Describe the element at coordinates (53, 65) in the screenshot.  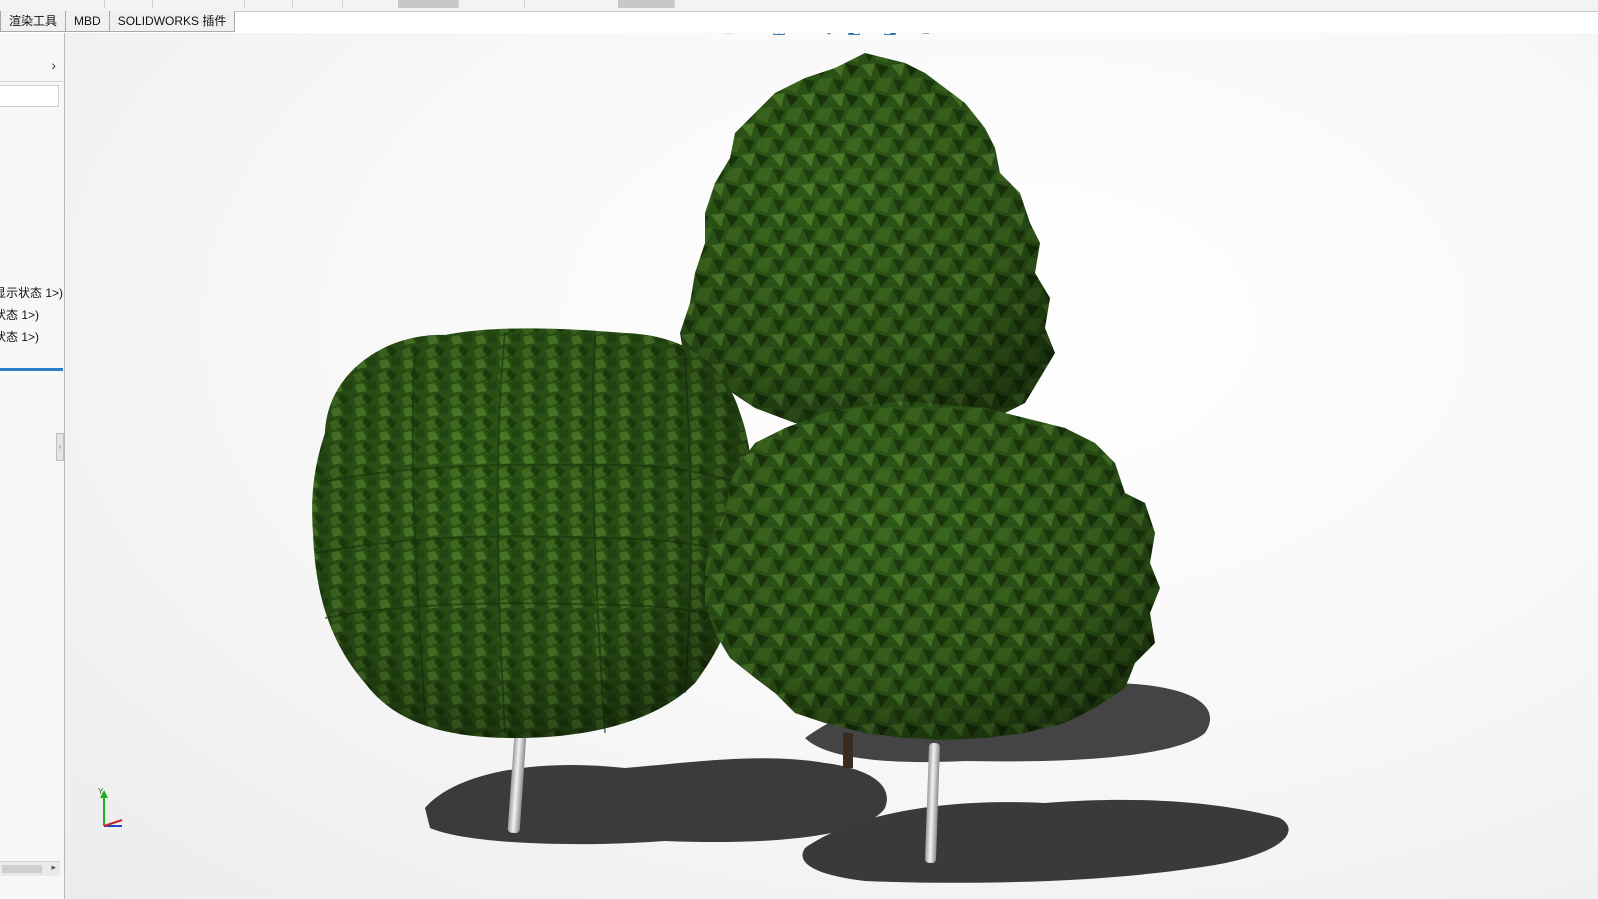
I see `expand-arrow-icon: ›` at that location.